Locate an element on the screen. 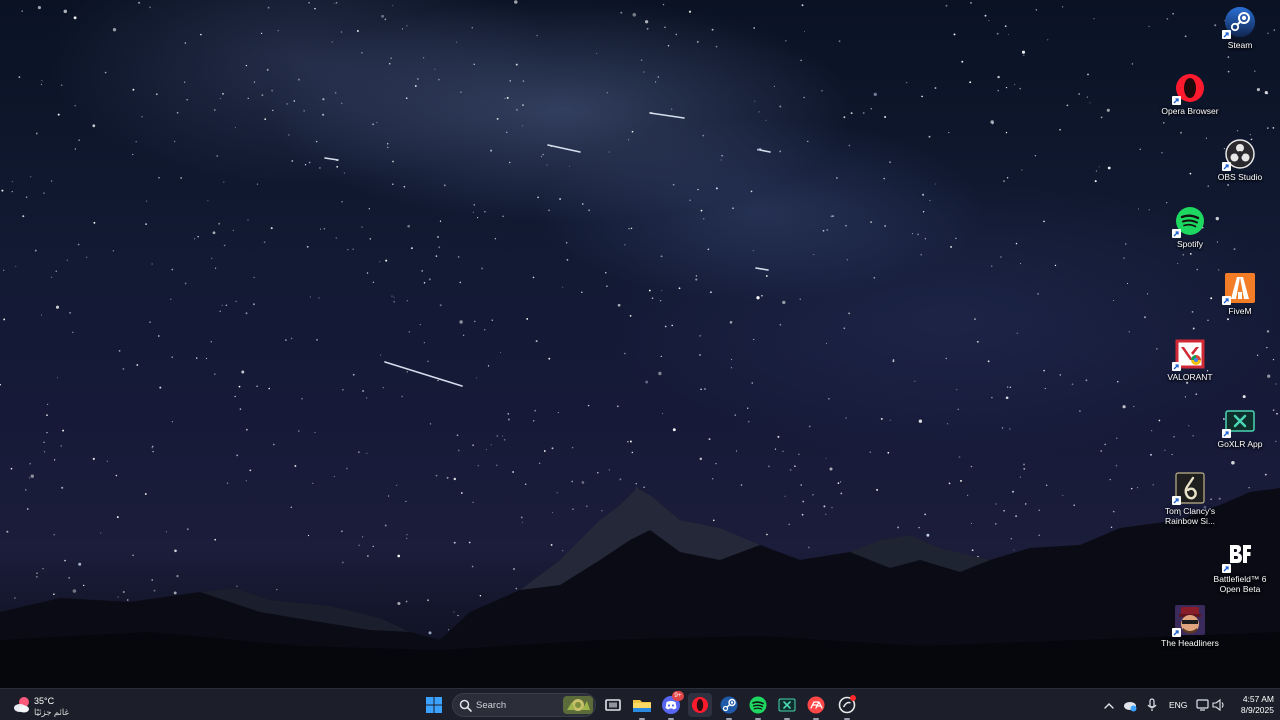 This screenshot has height=720, width=1280. desktop-icon-steam: Steam is located at coordinates (1240, 28).